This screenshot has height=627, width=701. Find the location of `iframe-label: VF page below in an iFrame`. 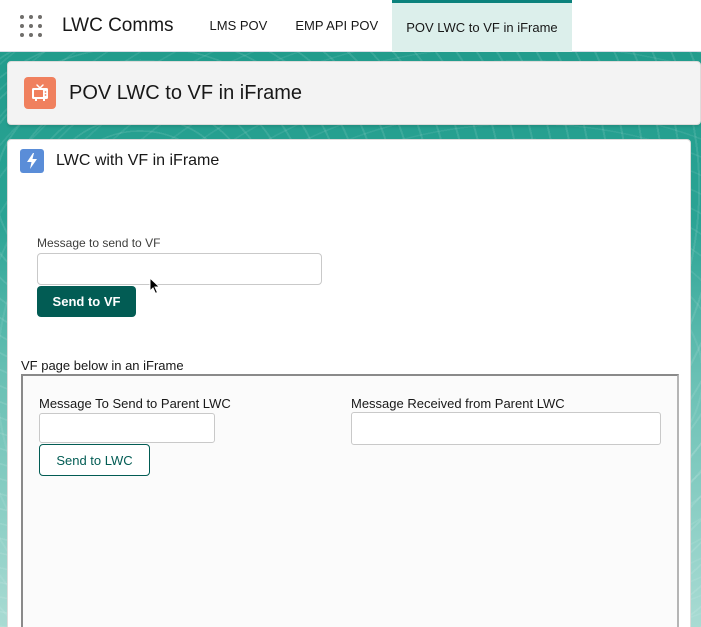

iframe-label: VF page below in an iFrame is located at coordinates (102, 365).